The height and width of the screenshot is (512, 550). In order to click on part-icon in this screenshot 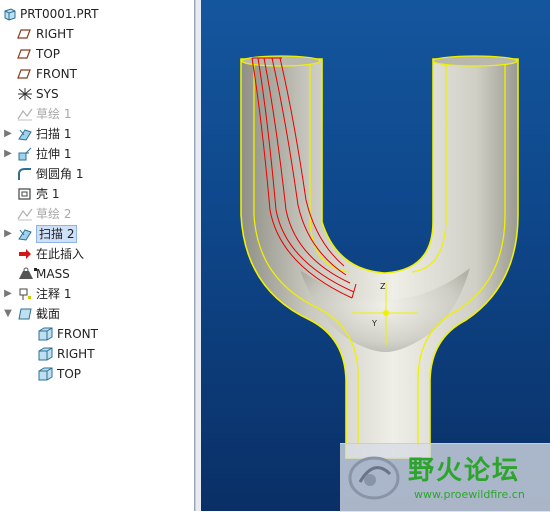, I will do `click(11, 14)`.